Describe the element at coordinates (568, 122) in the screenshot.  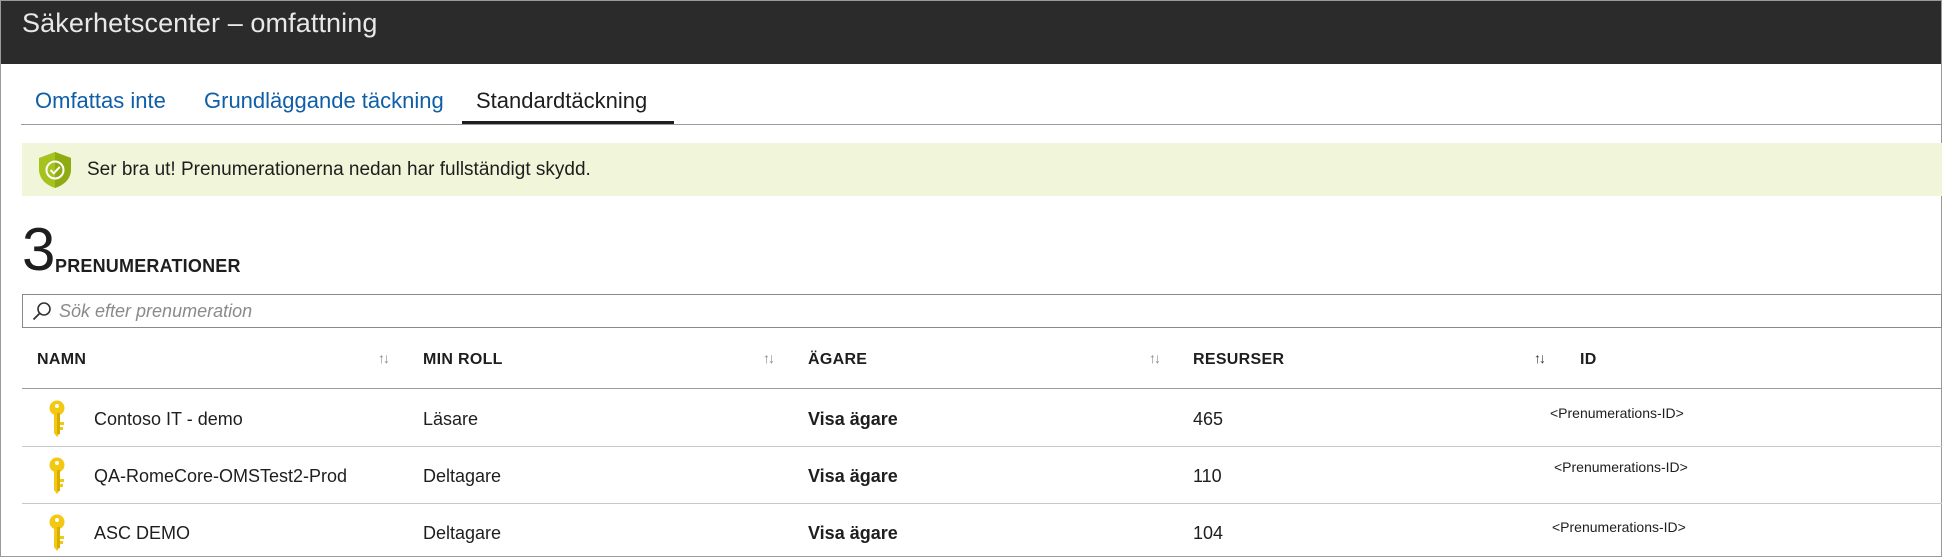
I see `selected-tab-indicator` at that location.